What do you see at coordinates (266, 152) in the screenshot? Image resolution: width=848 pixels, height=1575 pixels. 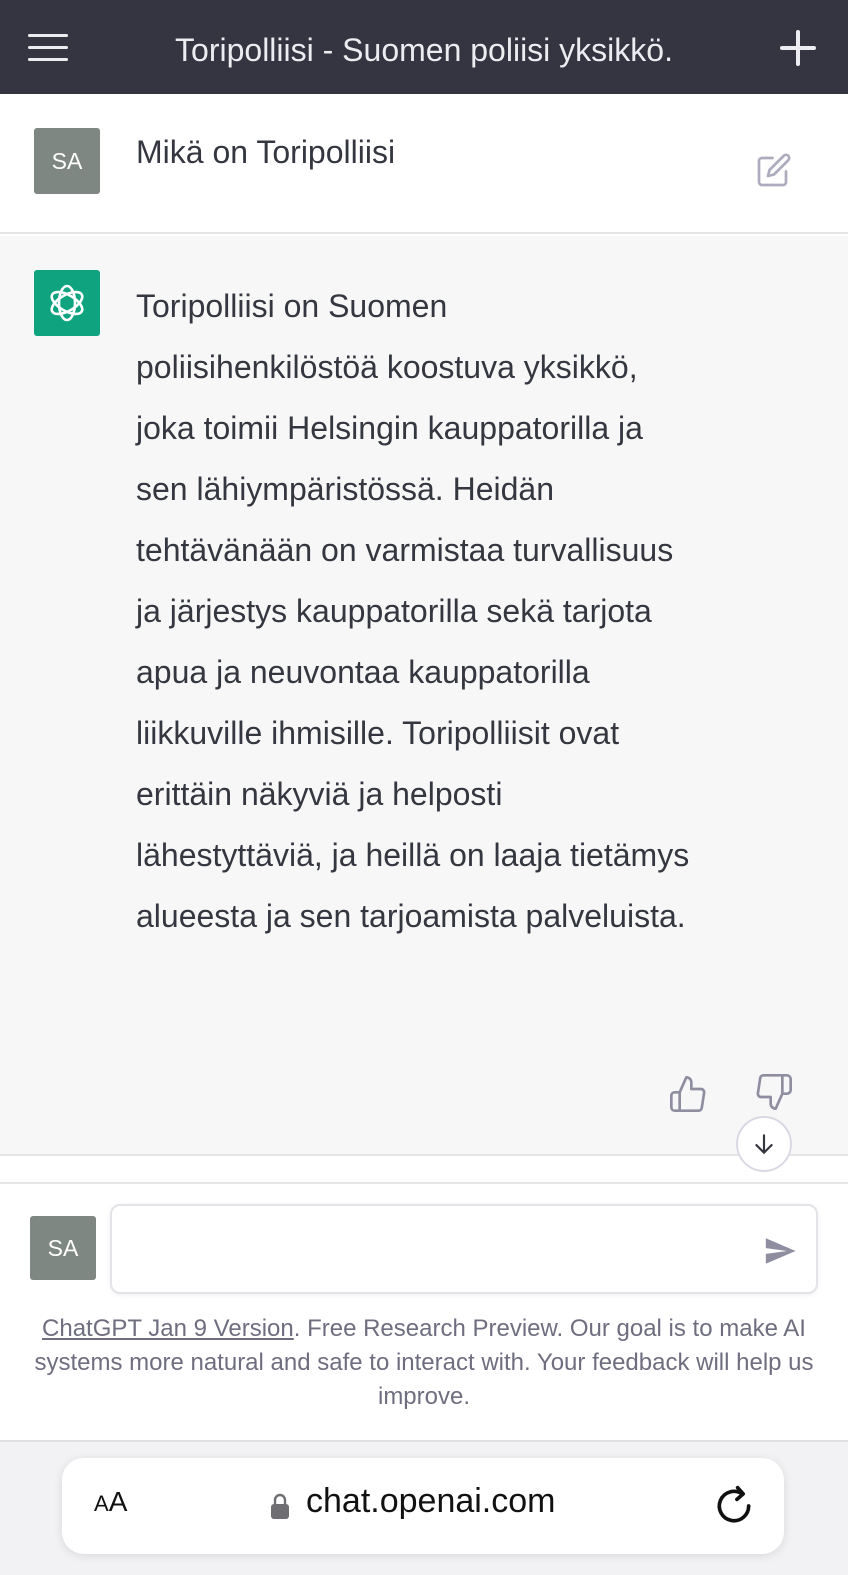 I see `user-message-text: Mikä on Toripolliisi` at bounding box center [266, 152].